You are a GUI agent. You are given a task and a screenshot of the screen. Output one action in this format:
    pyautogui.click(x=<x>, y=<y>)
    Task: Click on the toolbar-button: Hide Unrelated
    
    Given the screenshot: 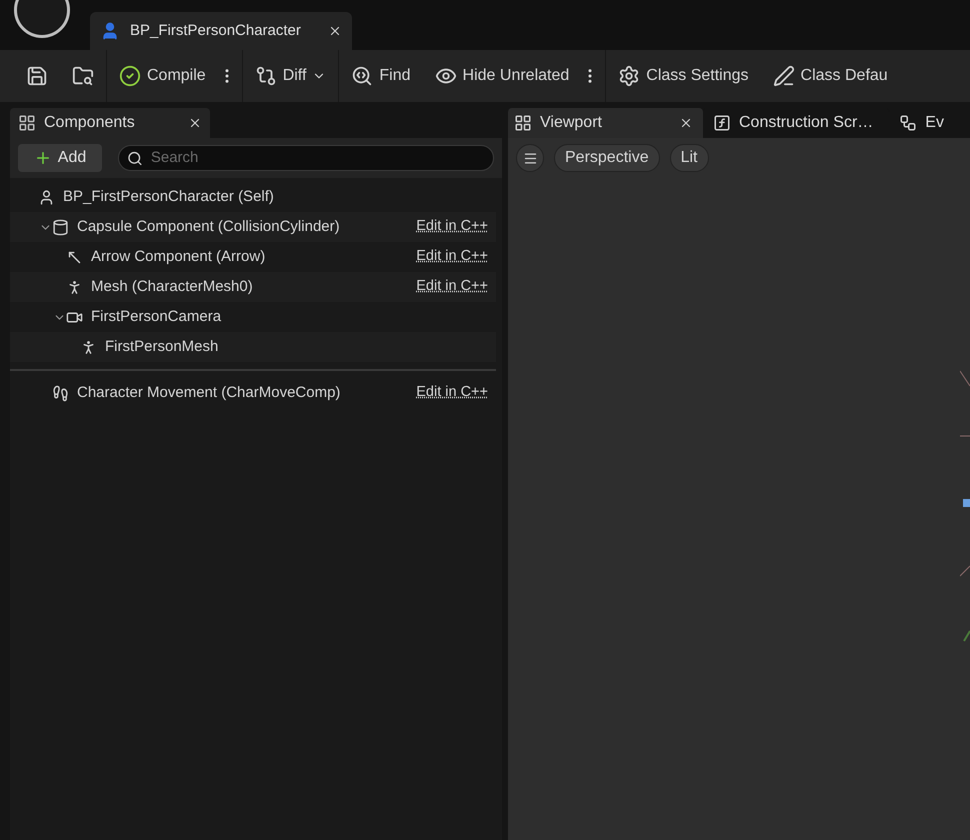 What is the action you would take?
    pyautogui.click(x=502, y=76)
    